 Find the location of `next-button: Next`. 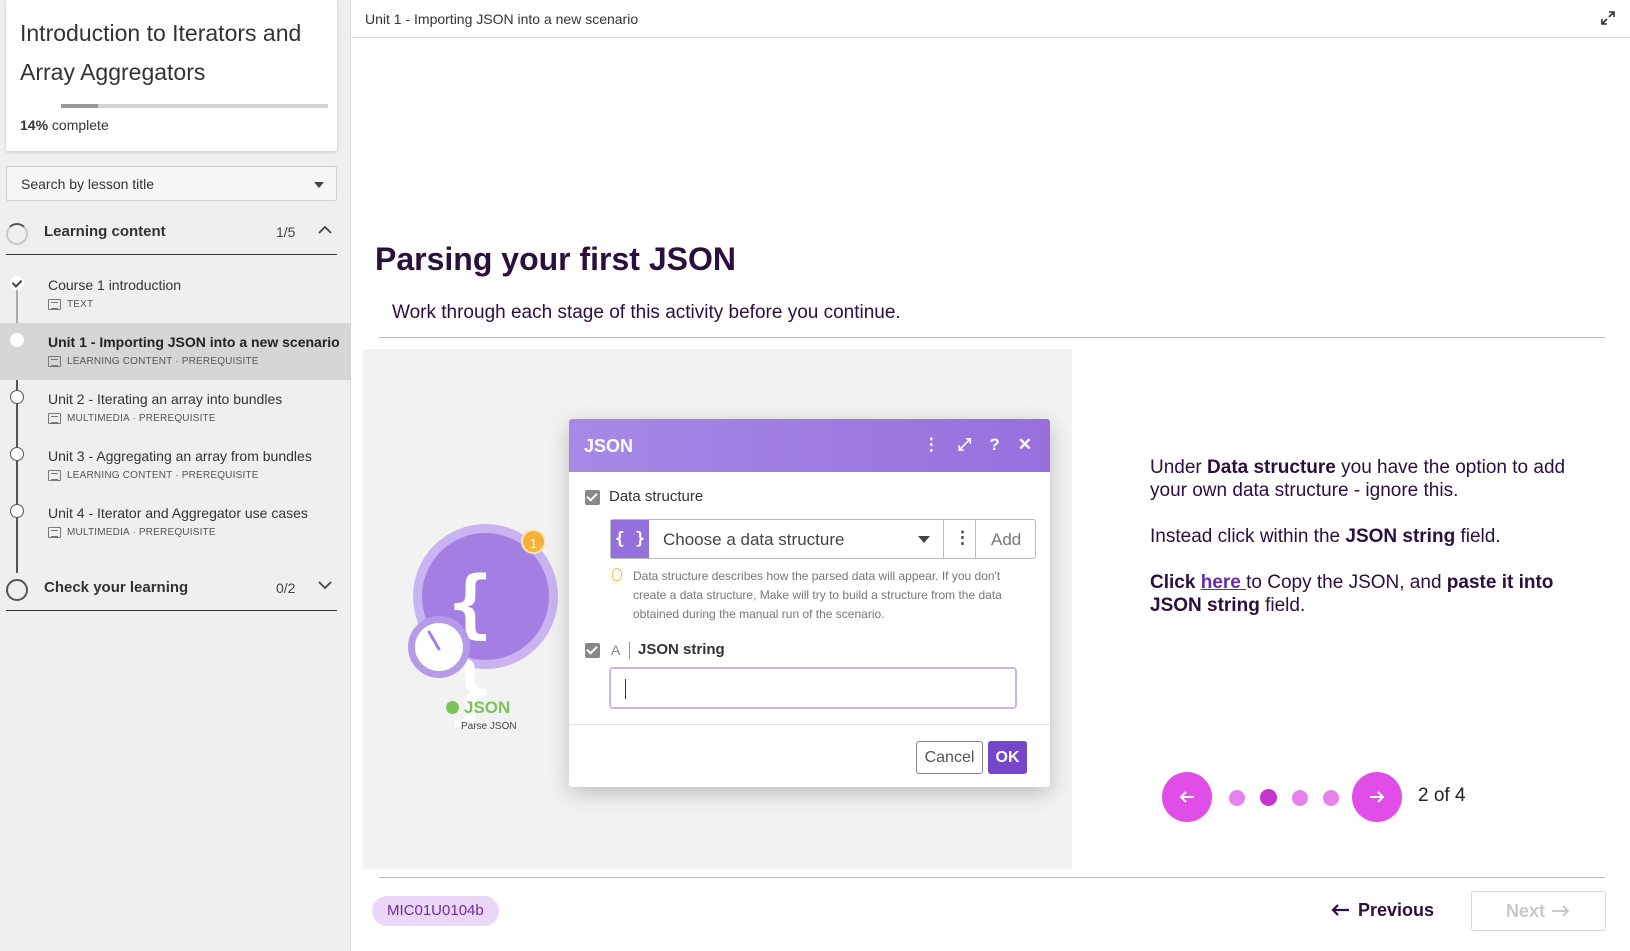

next-button: Next is located at coordinates (1538, 911).